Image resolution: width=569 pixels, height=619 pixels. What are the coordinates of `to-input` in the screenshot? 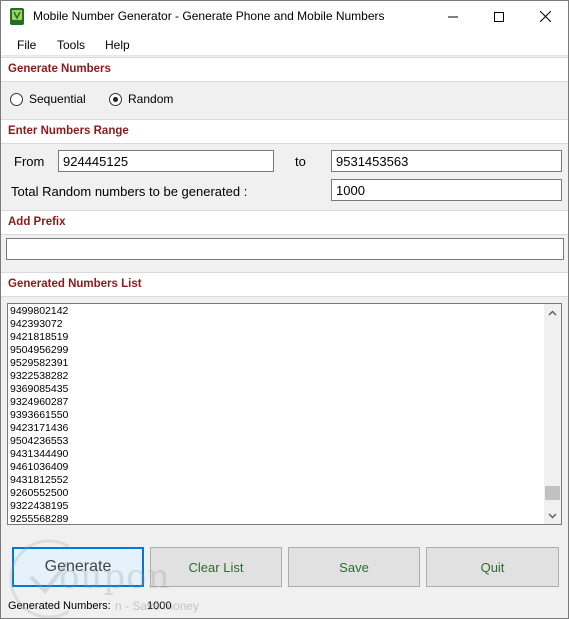 It's located at (446, 161).